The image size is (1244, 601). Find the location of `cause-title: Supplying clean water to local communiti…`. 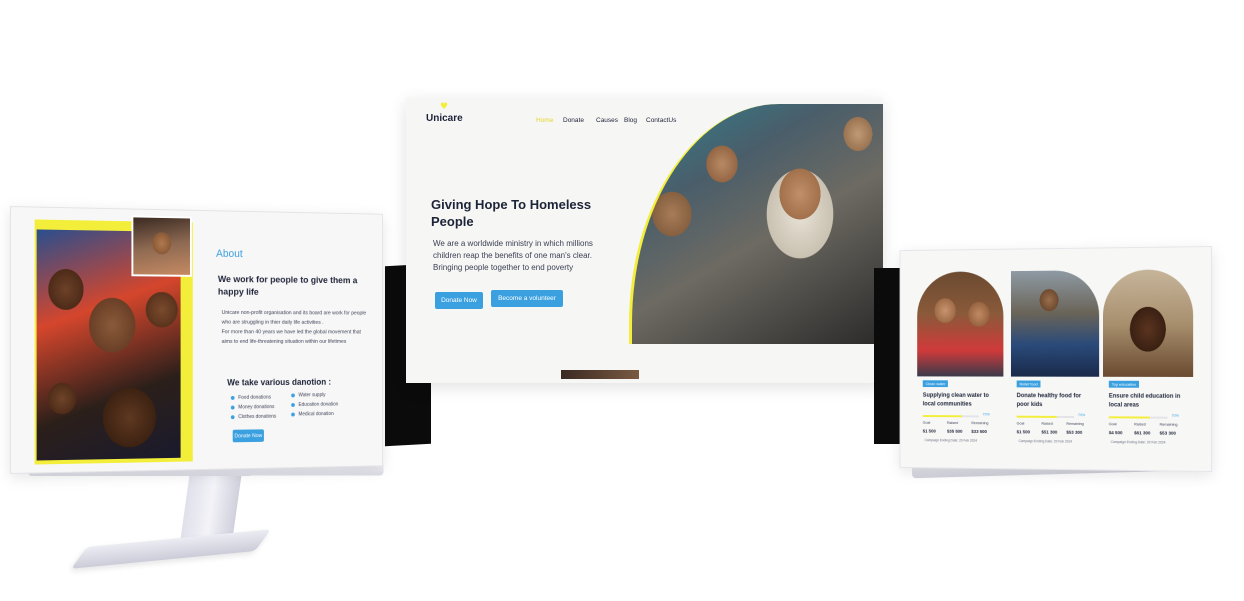

cause-title: Supplying clean water to local communiti… is located at coordinates (960, 401).